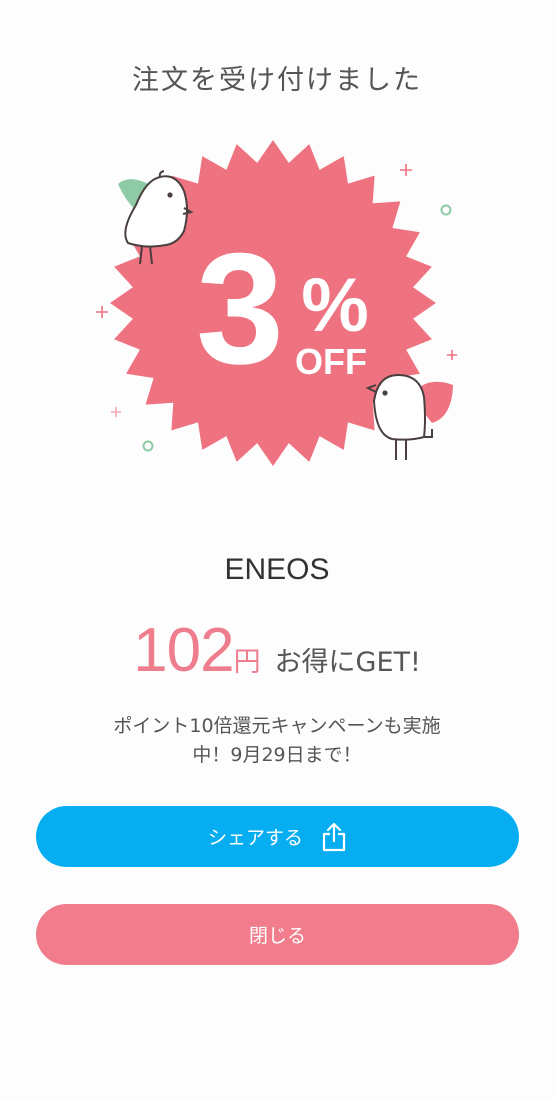 Image resolution: width=554 pixels, height=1100 pixels. What do you see at coordinates (183, 650) in the screenshot?
I see `reward-amount: 102` at bounding box center [183, 650].